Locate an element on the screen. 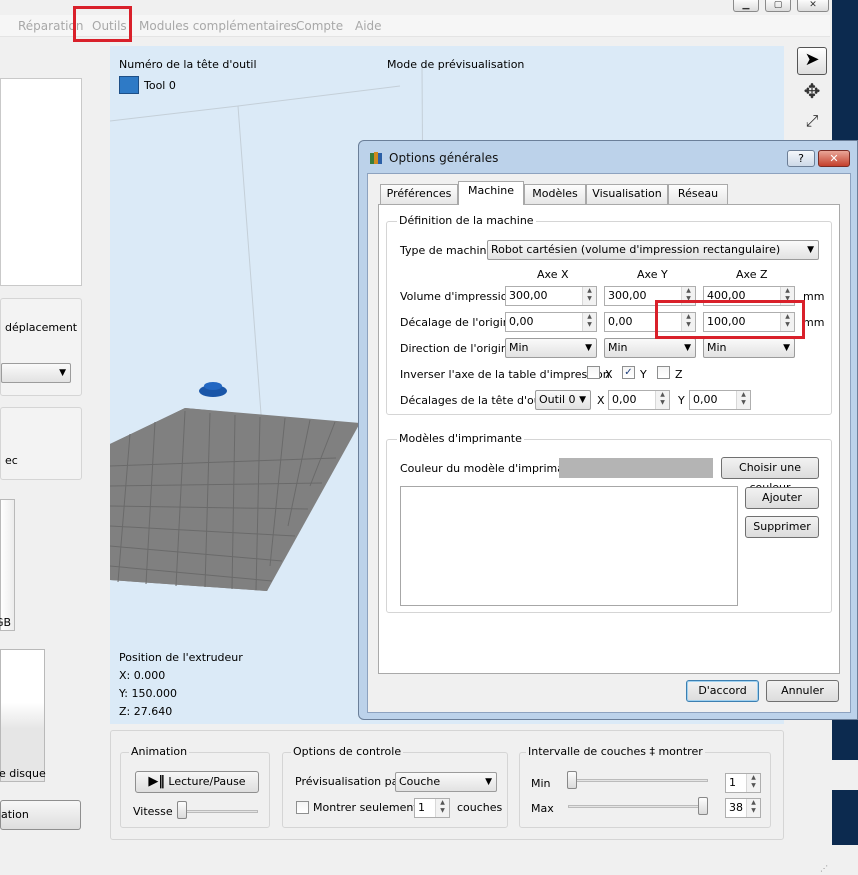 The image size is (858, 875). maximize-button: ▢ is located at coordinates (778, 6).